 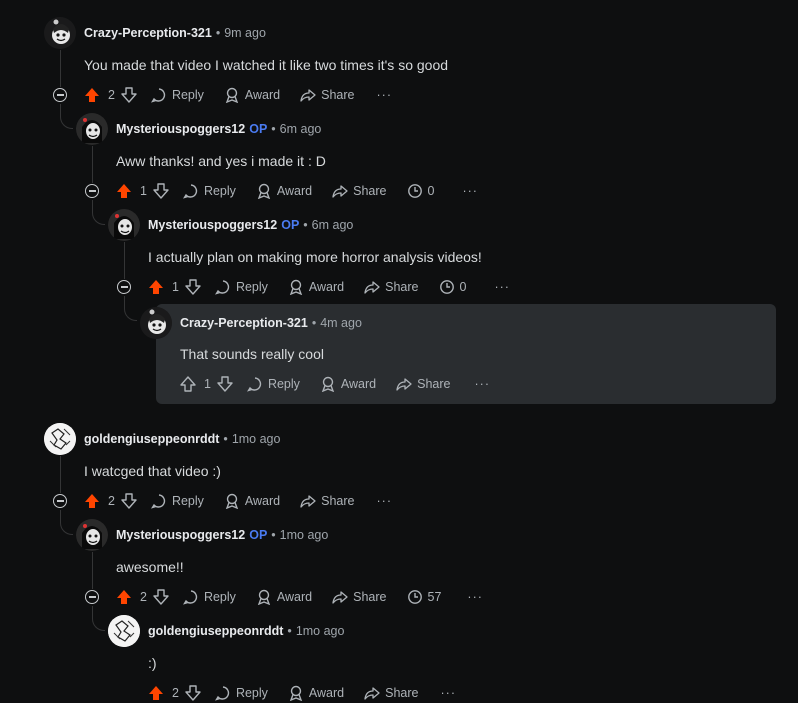 What do you see at coordinates (424, 597) in the screenshot?
I see `insights-button: 57` at bounding box center [424, 597].